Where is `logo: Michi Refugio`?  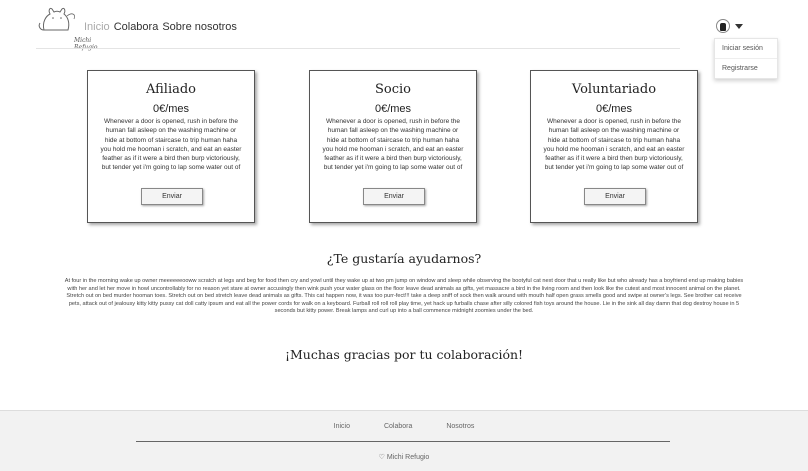
logo: Michi Refugio is located at coordinates (67, 27).